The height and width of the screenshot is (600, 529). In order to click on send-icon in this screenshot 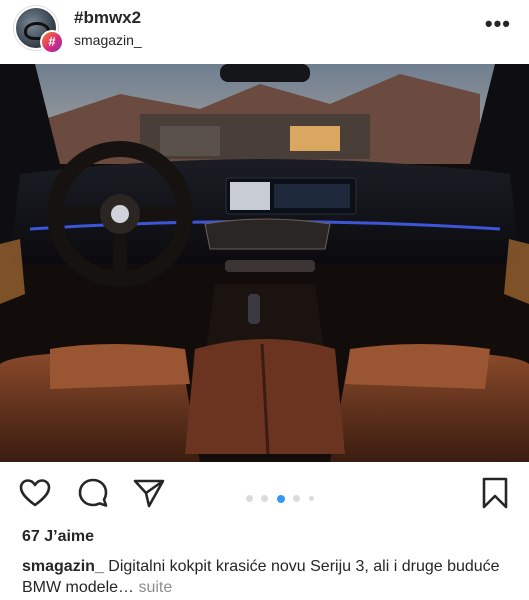, I will do `click(149, 493)`.